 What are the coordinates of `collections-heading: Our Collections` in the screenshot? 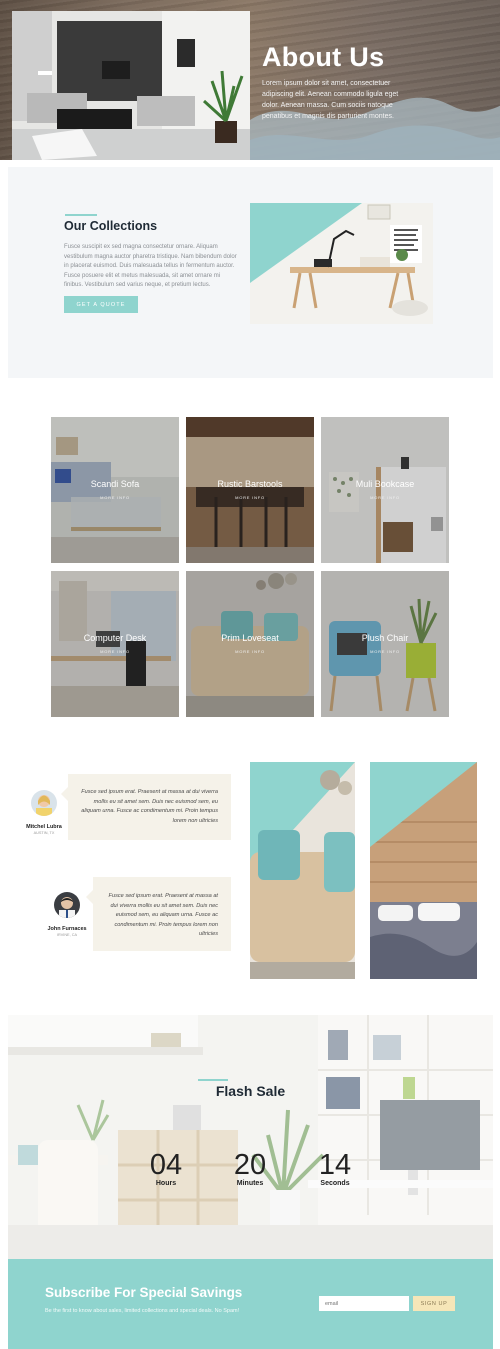 It's located at (111, 226).